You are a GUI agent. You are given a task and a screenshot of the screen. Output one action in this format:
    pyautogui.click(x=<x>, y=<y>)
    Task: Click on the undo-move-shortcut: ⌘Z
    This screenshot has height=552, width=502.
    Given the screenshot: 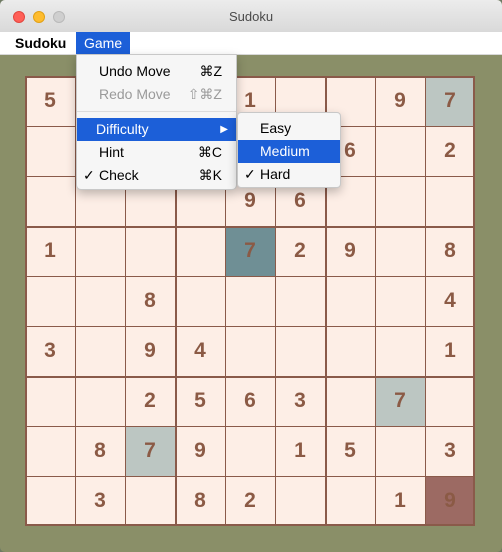 What is the action you would take?
    pyautogui.click(x=210, y=71)
    